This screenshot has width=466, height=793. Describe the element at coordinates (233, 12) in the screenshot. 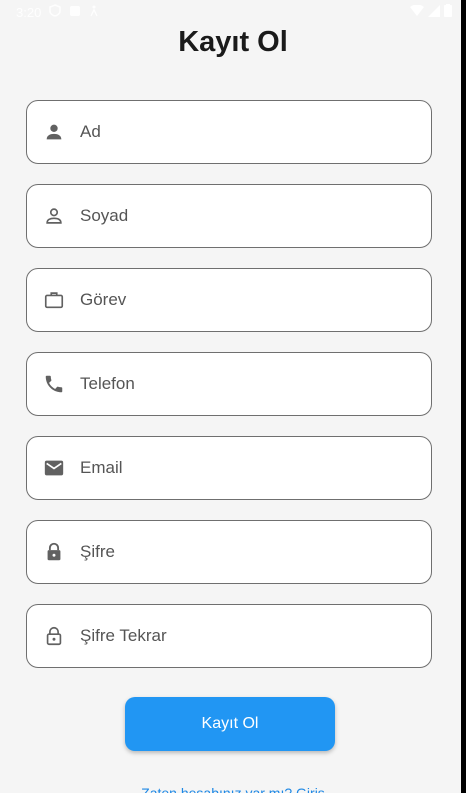

I see `status-bar: 3:20` at that location.